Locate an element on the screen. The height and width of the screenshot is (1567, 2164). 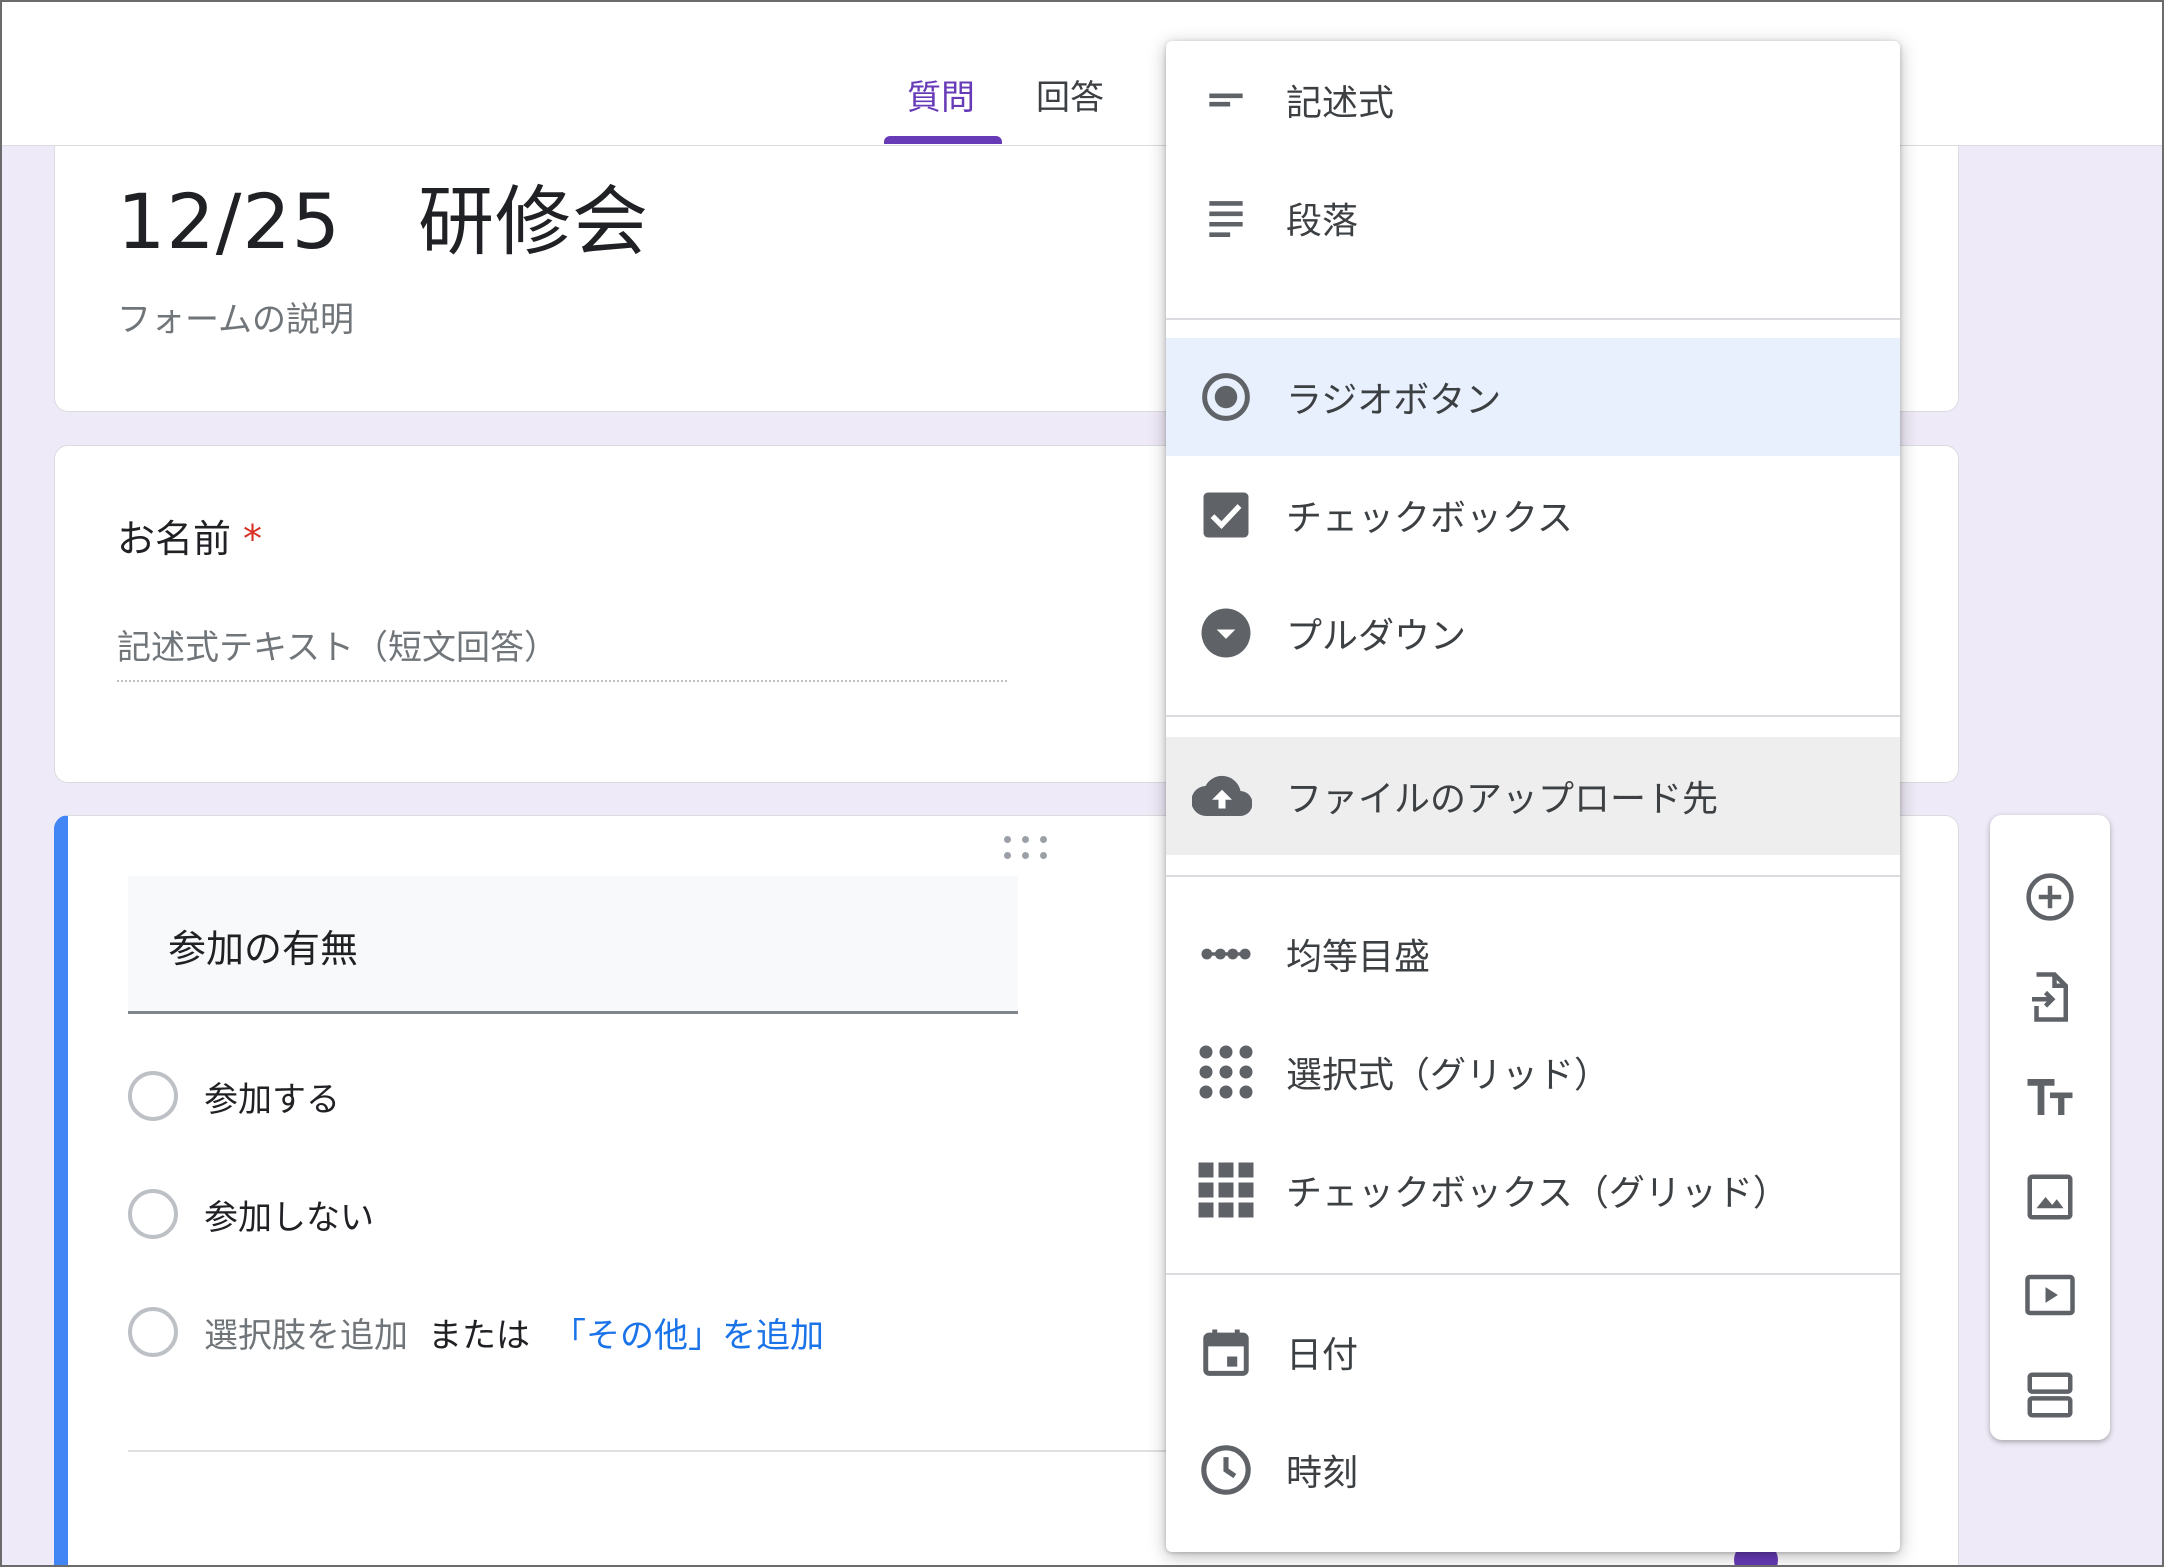
floating-toolbar is located at coordinates (2050, 1127).